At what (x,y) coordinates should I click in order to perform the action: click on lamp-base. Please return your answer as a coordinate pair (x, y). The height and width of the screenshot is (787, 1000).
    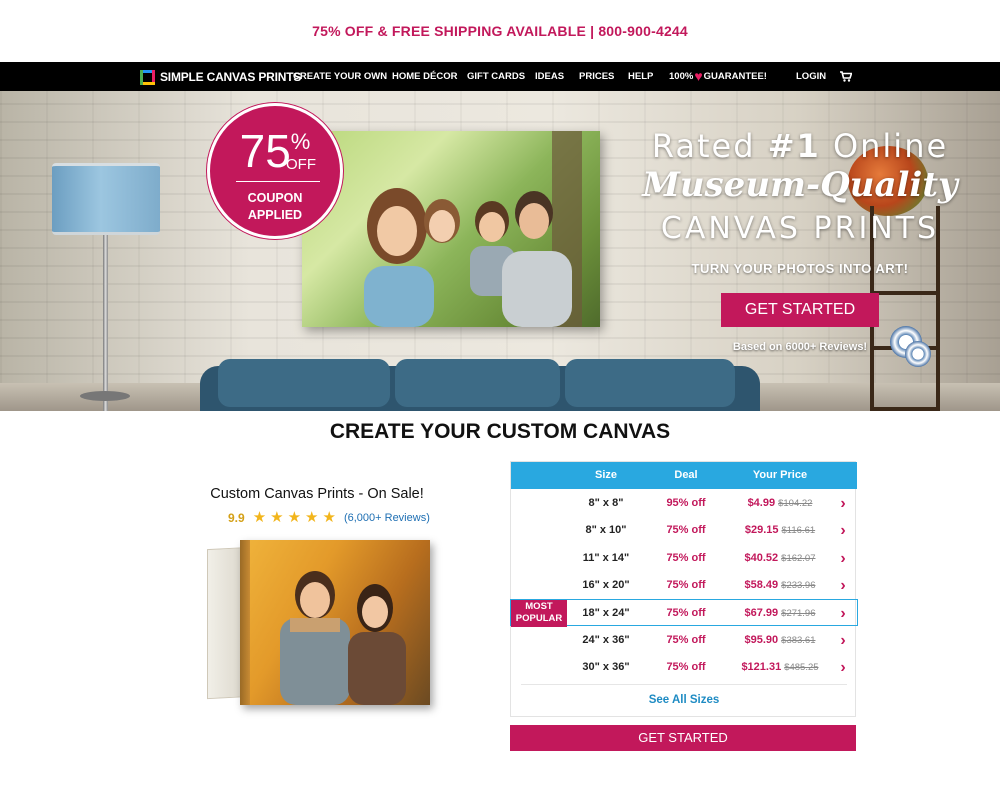
    Looking at the image, I should click on (105, 396).